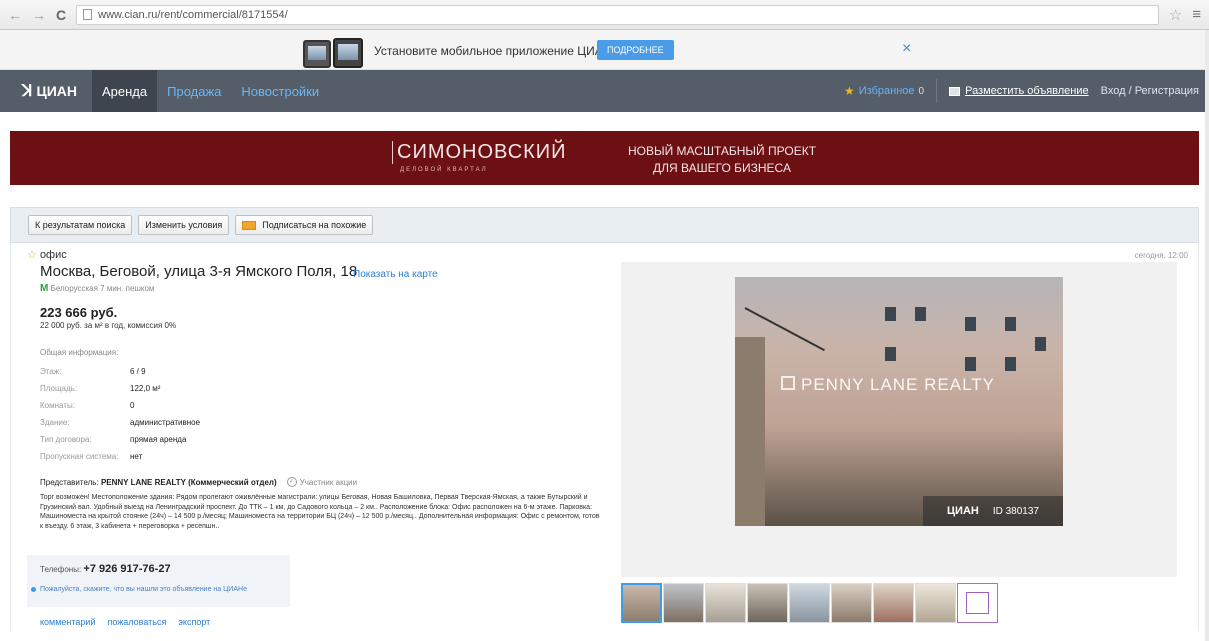 The width and height of the screenshot is (1209, 641). What do you see at coordinates (15, 15) in the screenshot?
I see `back-arrow-icon: ←` at bounding box center [15, 15].